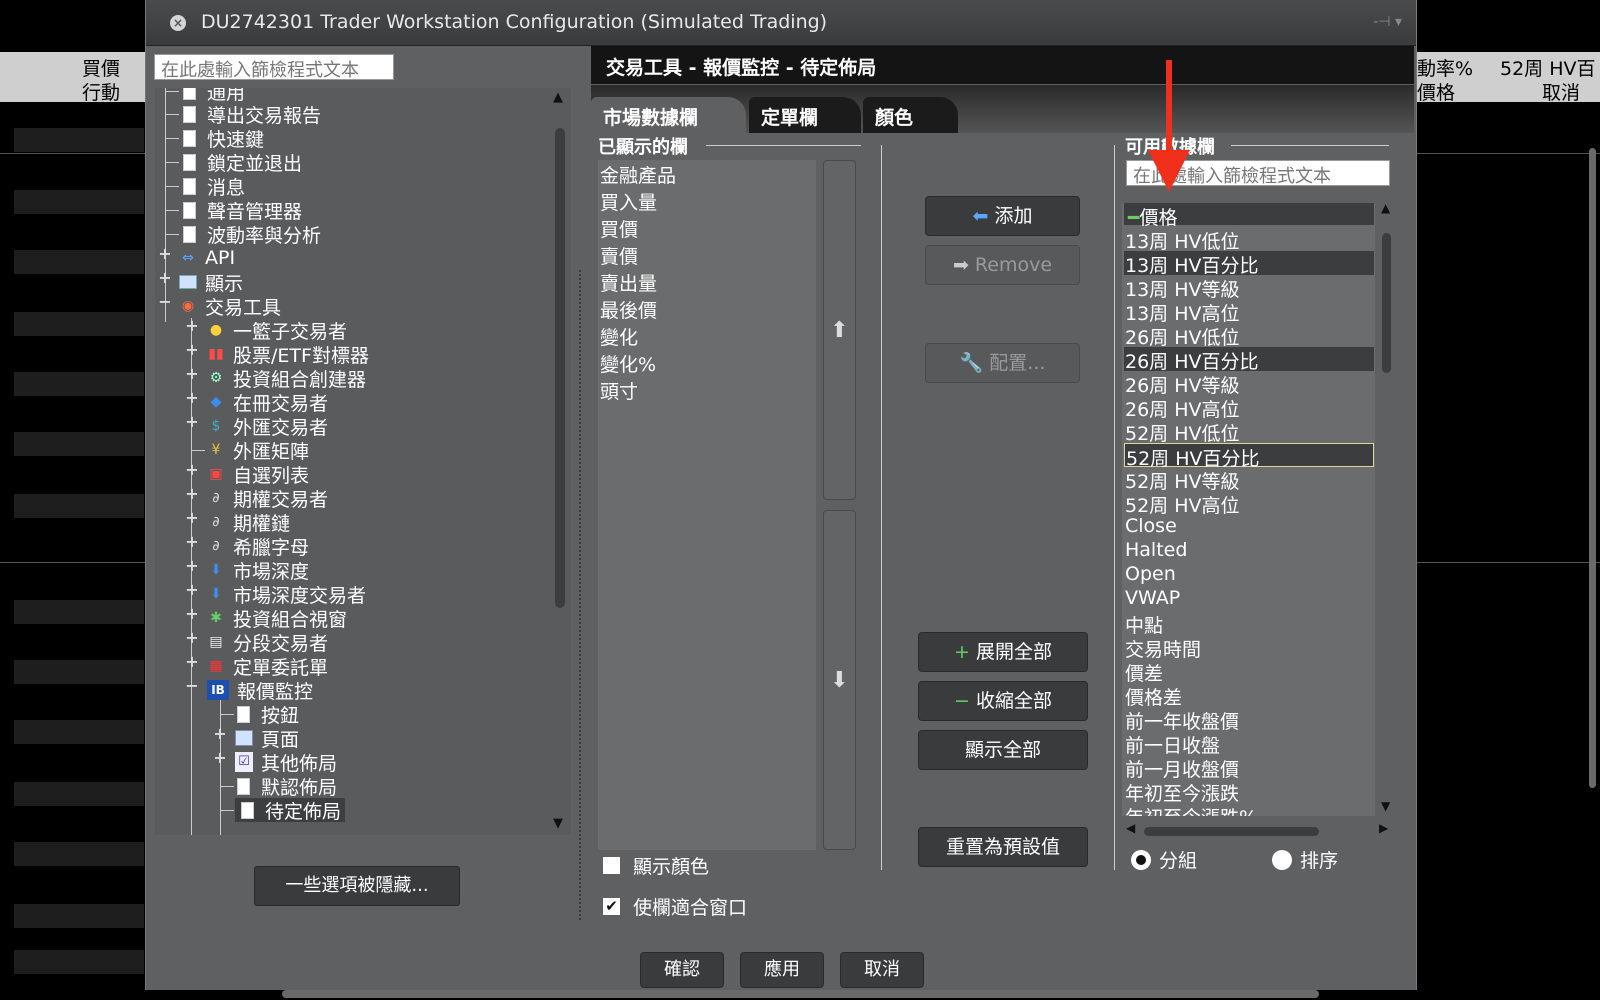  Describe the element at coordinates (628, 201) in the screenshot. I see `list-item: 買入量` at that location.